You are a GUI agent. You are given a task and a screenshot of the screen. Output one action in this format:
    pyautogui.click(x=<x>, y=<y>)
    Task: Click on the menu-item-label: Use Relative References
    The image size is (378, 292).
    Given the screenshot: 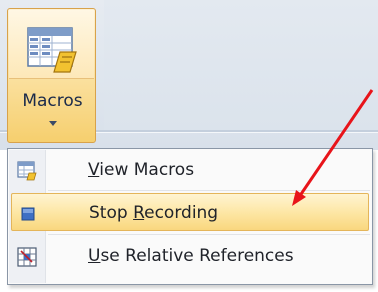 What is the action you would take?
    pyautogui.click(x=191, y=256)
    